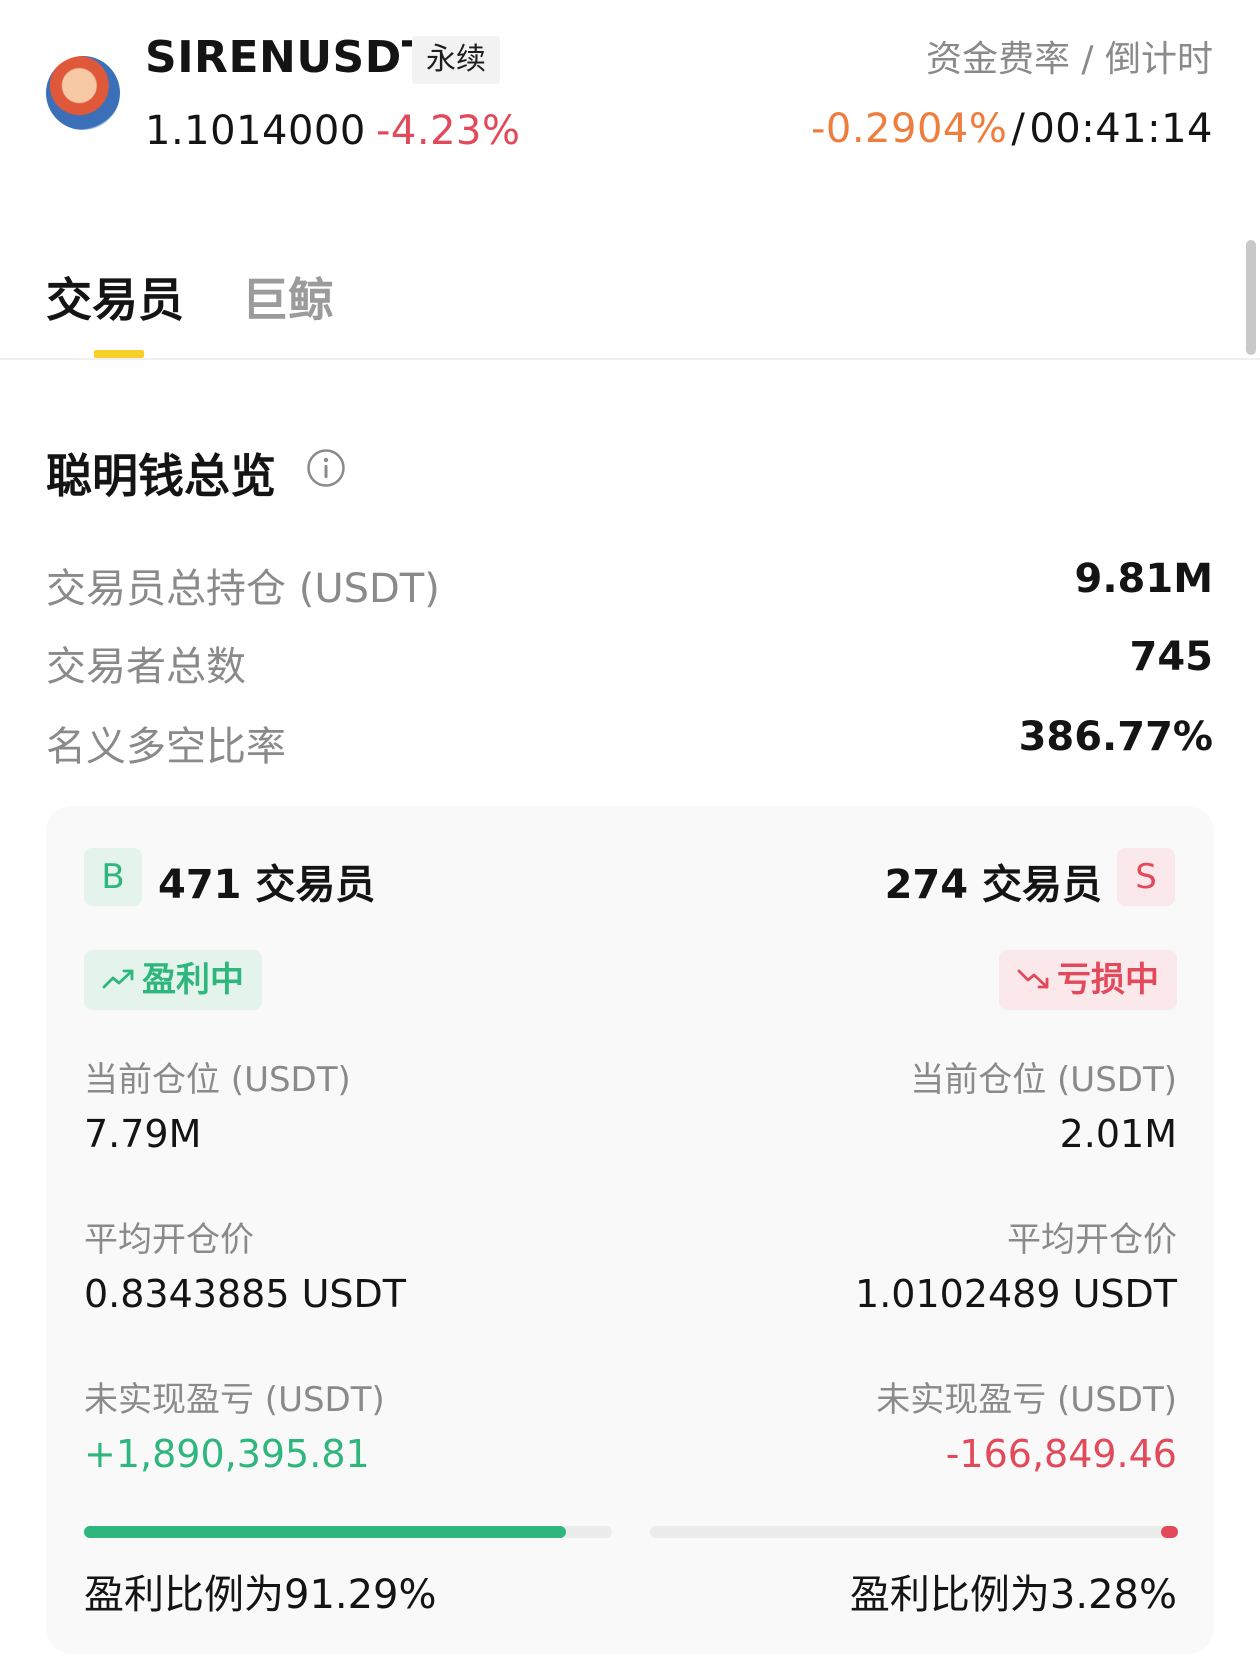  Describe the element at coordinates (234, 1400) in the screenshot. I see `long-pnl-label: 未实现盈亏 (USDT)` at that location.